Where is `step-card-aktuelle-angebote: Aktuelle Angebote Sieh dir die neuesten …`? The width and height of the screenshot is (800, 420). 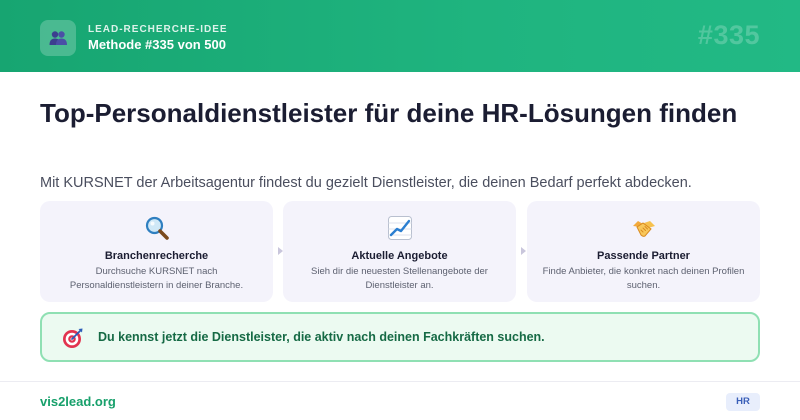
step-card-aktuelle-angebote: Aktuelle Angebote Sieh dir die neuesten … is located at coordinates (399, 251).